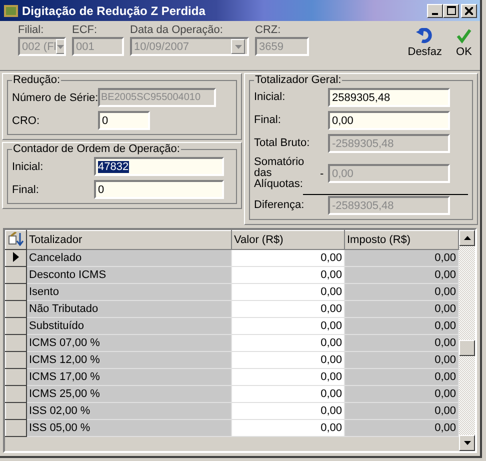  I want to click on table-cell: Cancelado, so click(129, 258).